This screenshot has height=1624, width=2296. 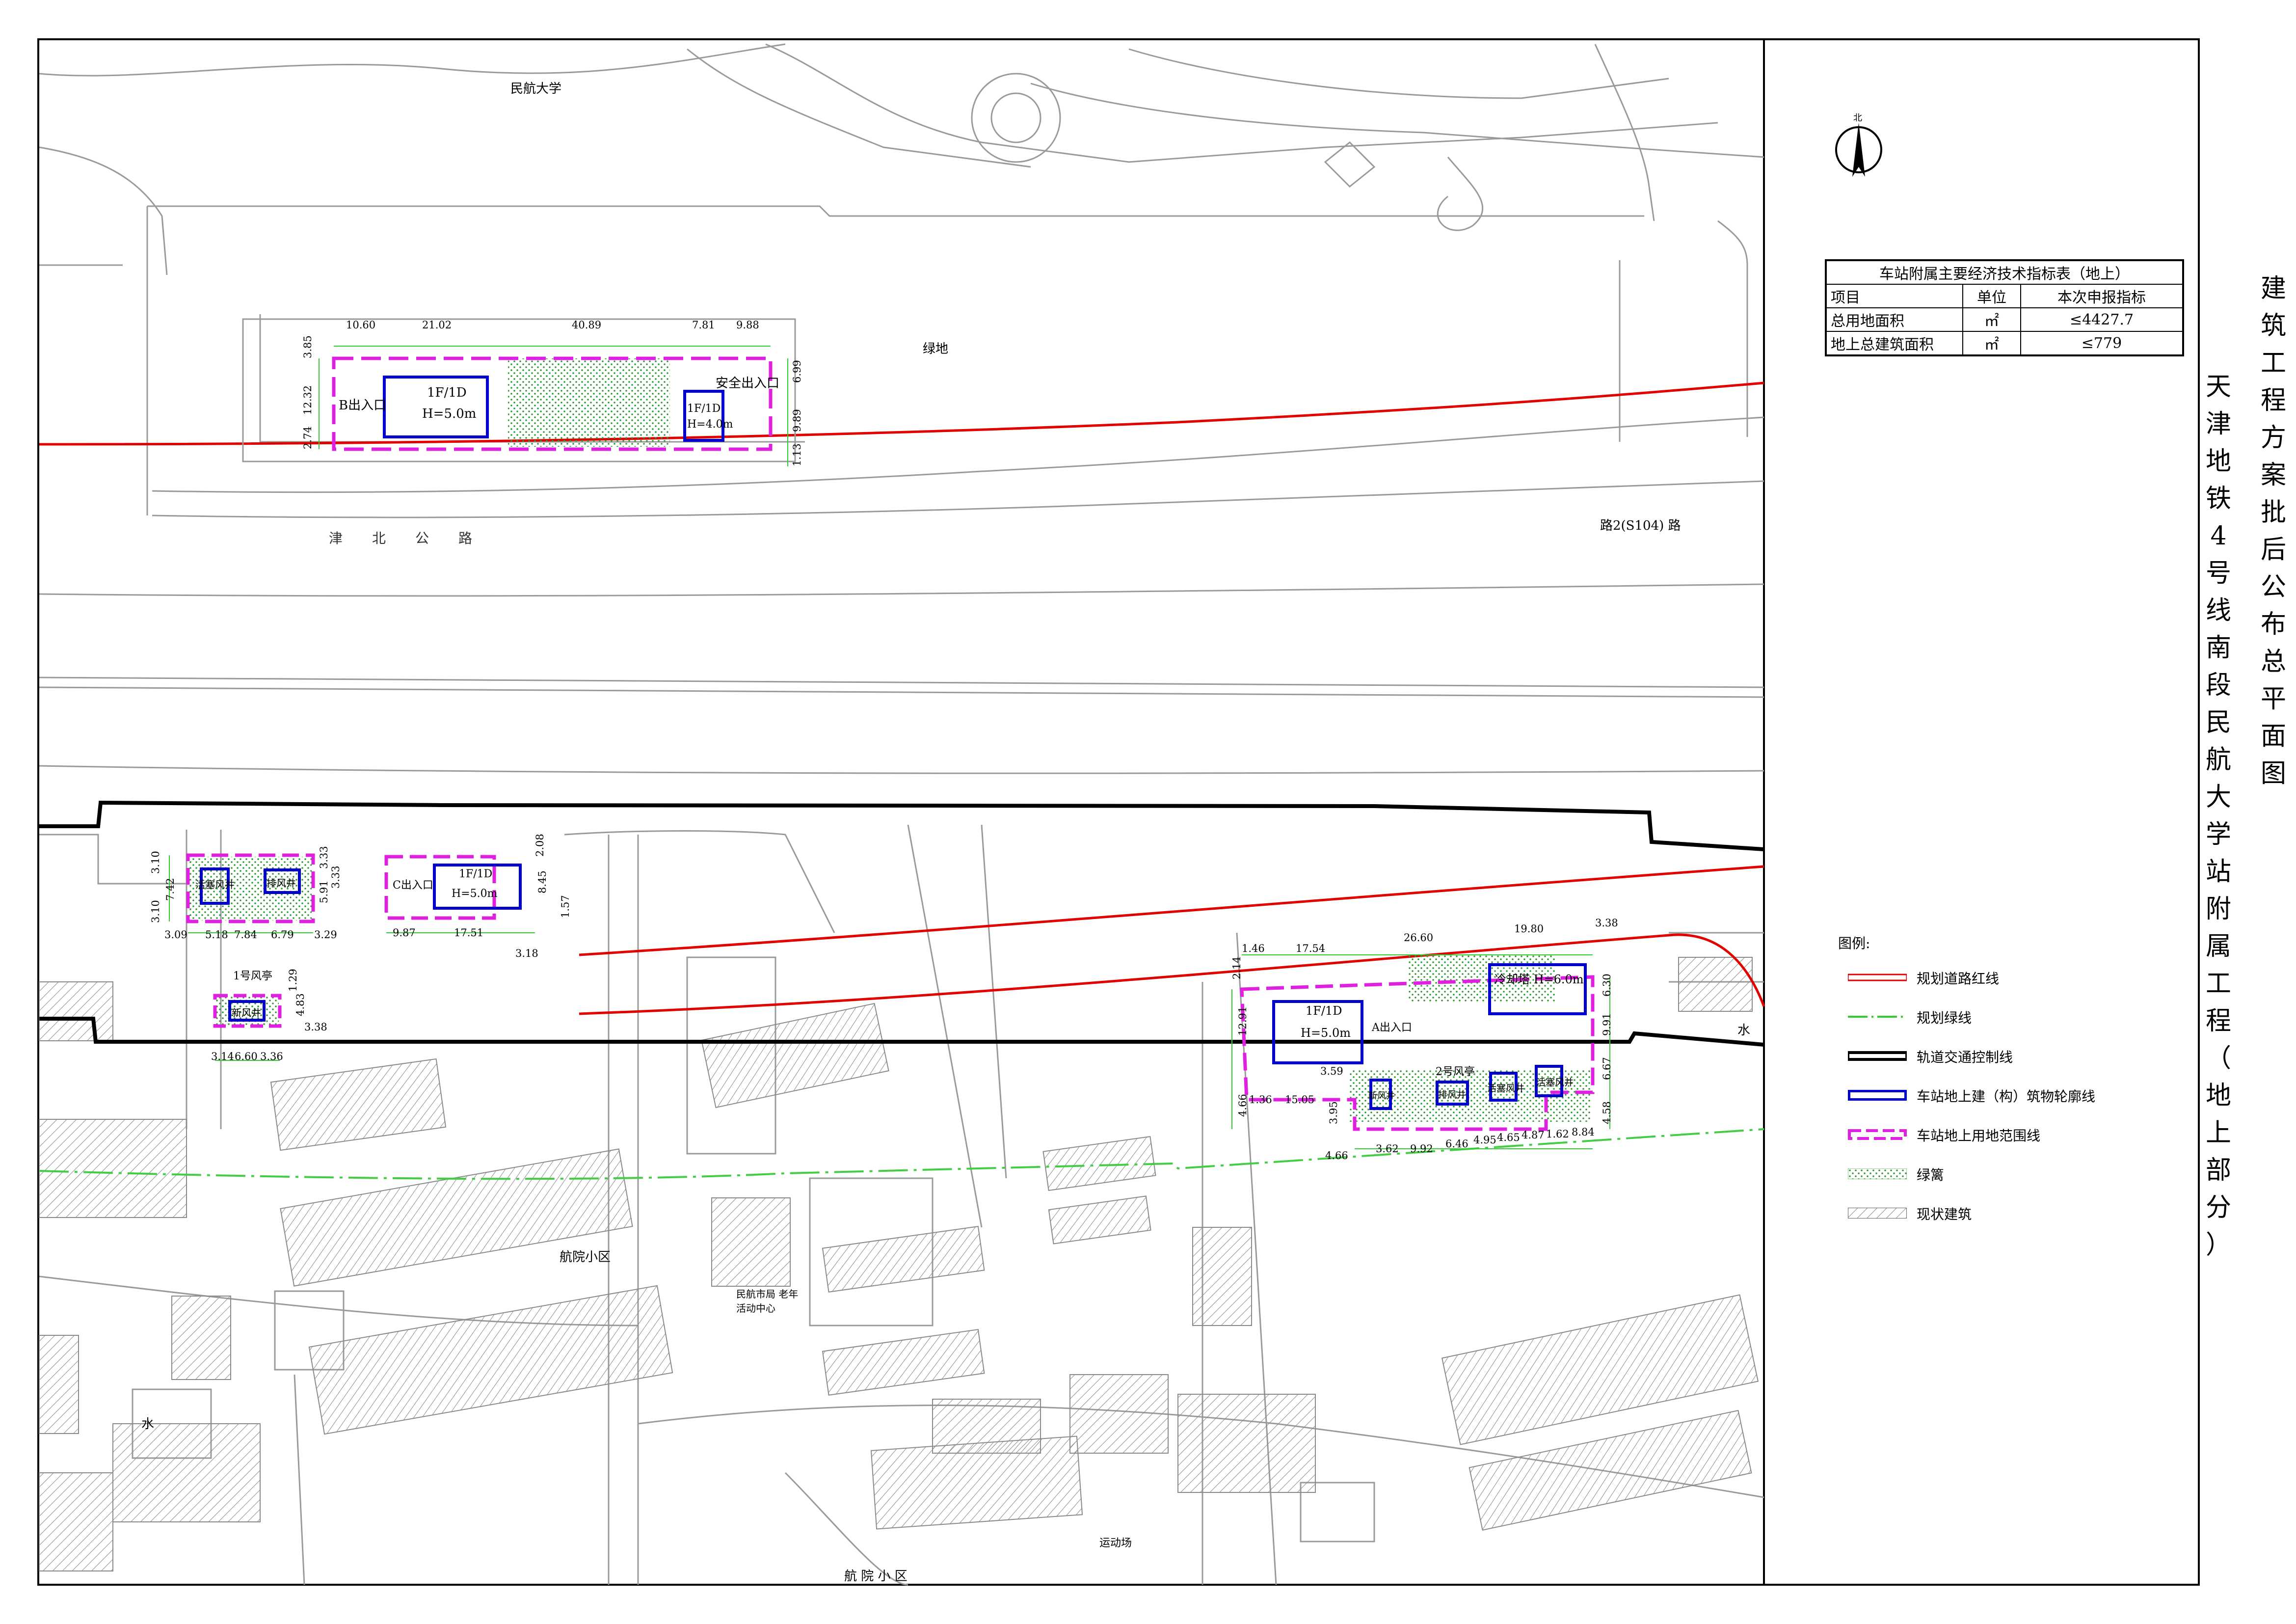 What do you see at coordinates (2004, 272) in the screenshot?
I see `table-caption: 车站附属主要经济技术指标表（地上）` at bounding box center [2004, 272].